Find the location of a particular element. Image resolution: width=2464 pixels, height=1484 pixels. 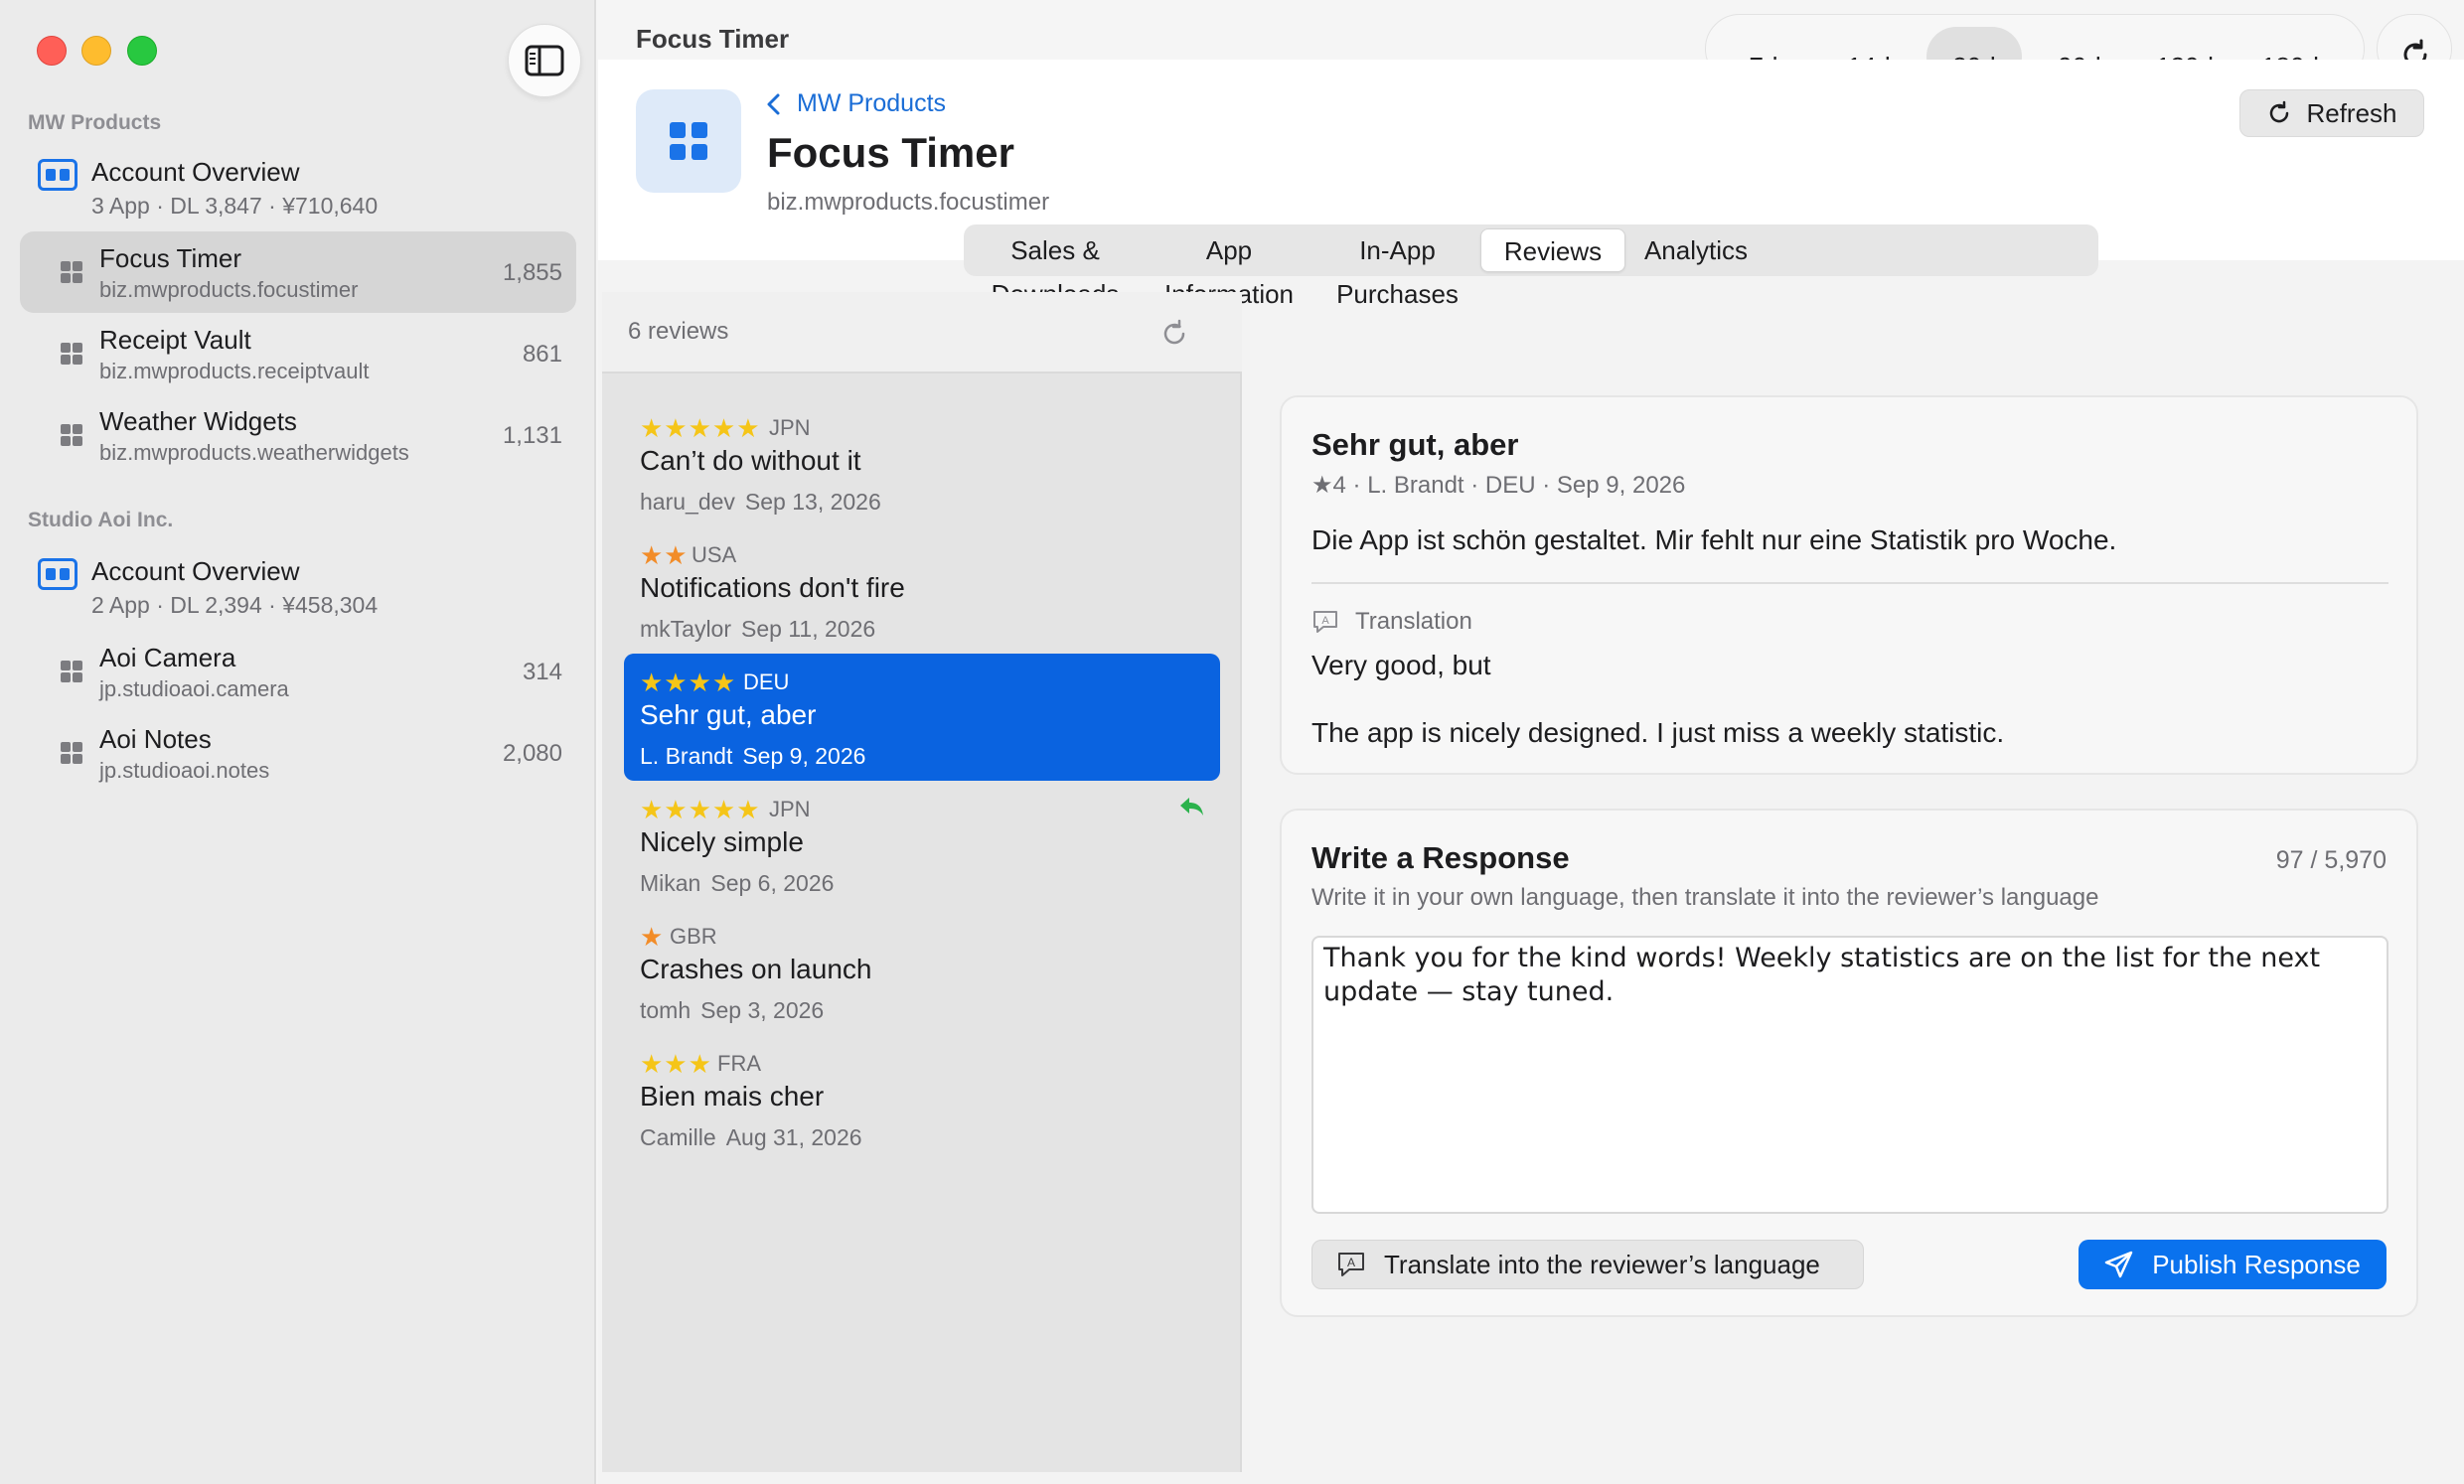

divider is located at coordinates (1849, 583).